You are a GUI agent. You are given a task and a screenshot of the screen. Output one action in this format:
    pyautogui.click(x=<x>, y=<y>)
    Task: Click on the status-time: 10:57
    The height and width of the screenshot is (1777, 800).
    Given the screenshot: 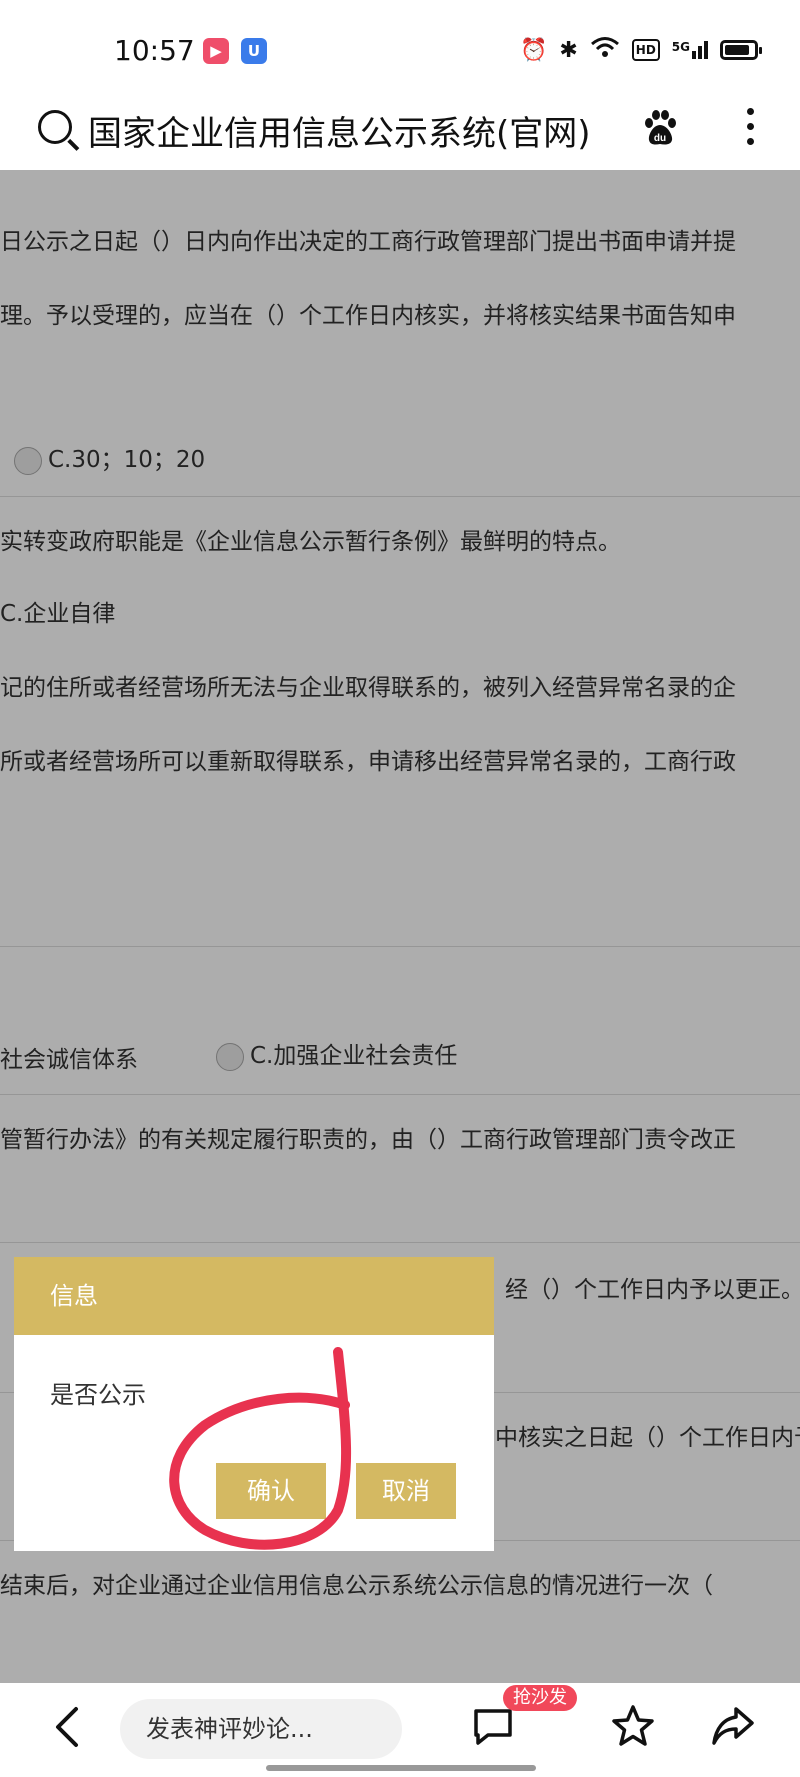 What is the action you would take?
    pyautogui.click(x=154, y=50)
    